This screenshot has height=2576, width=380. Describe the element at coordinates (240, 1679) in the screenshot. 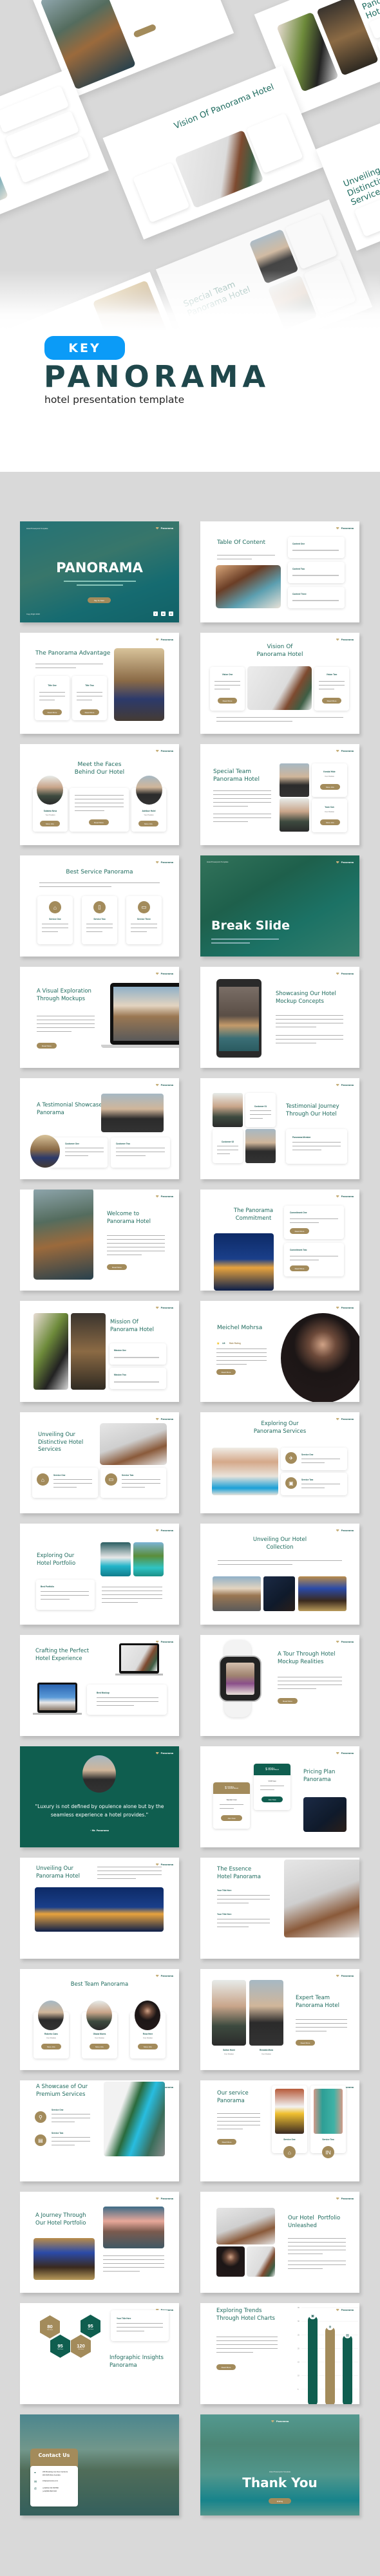

I see `watch-mockup` at that location.